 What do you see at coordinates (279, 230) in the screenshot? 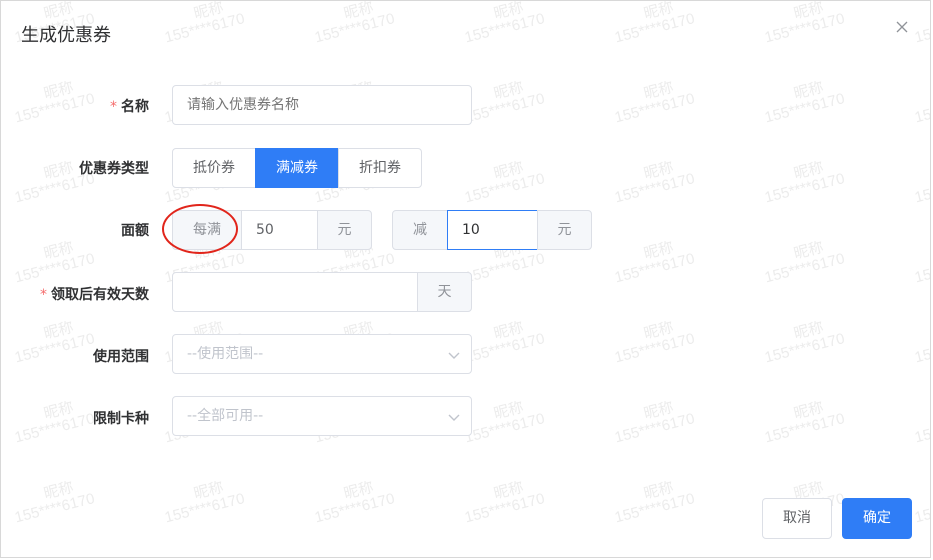
I see `threshold-input` at bounding box center [279, 230].